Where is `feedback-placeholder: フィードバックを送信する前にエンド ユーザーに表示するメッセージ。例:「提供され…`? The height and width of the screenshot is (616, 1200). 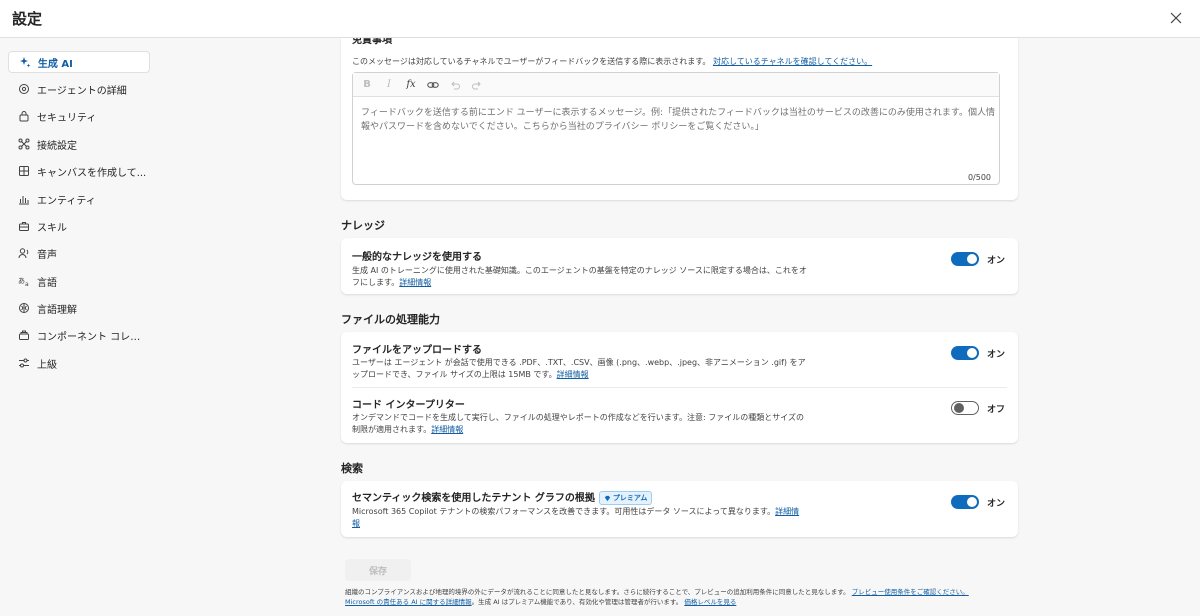 feedback-placeholder: フィードバックを送信する前にエンド ユーザーに表示するメッセージ。例:「提供され… is located at coordinates (678, 120).